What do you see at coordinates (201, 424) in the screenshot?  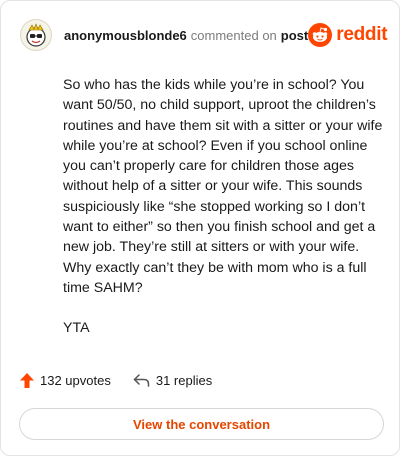 I see `view-conversation-button: View the conversation` at bounding box center [201, 424].